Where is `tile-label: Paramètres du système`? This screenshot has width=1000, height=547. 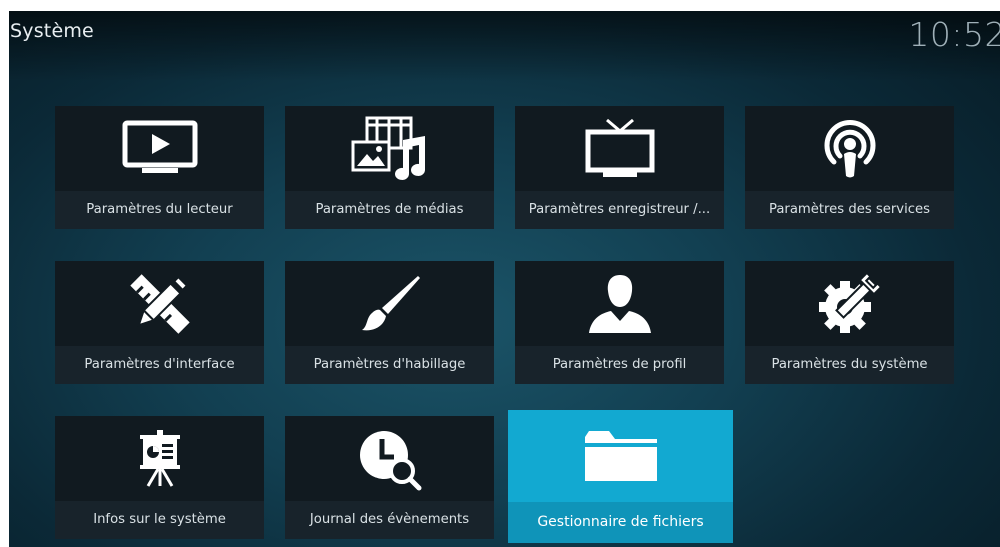 tile-label: Paramètres du système is located at coordinates (849, 365).